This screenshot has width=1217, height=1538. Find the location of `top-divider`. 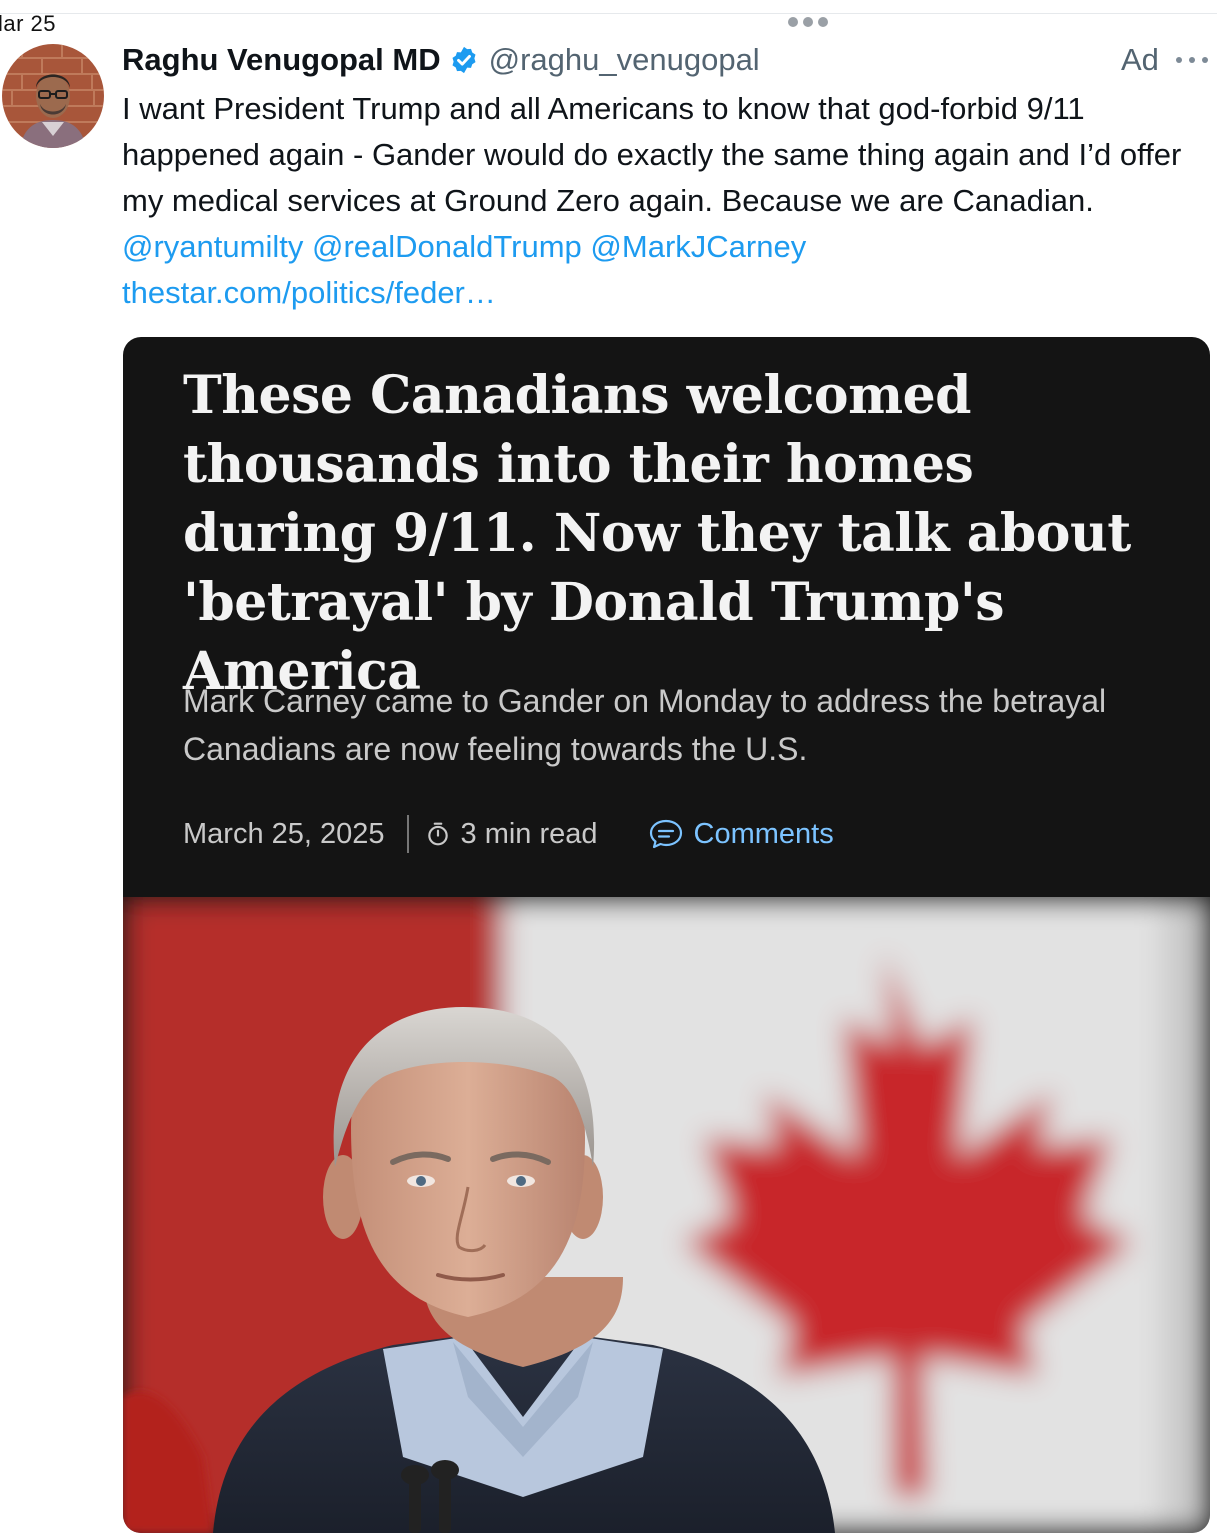

top-divider is located at coordinates (608, 13).